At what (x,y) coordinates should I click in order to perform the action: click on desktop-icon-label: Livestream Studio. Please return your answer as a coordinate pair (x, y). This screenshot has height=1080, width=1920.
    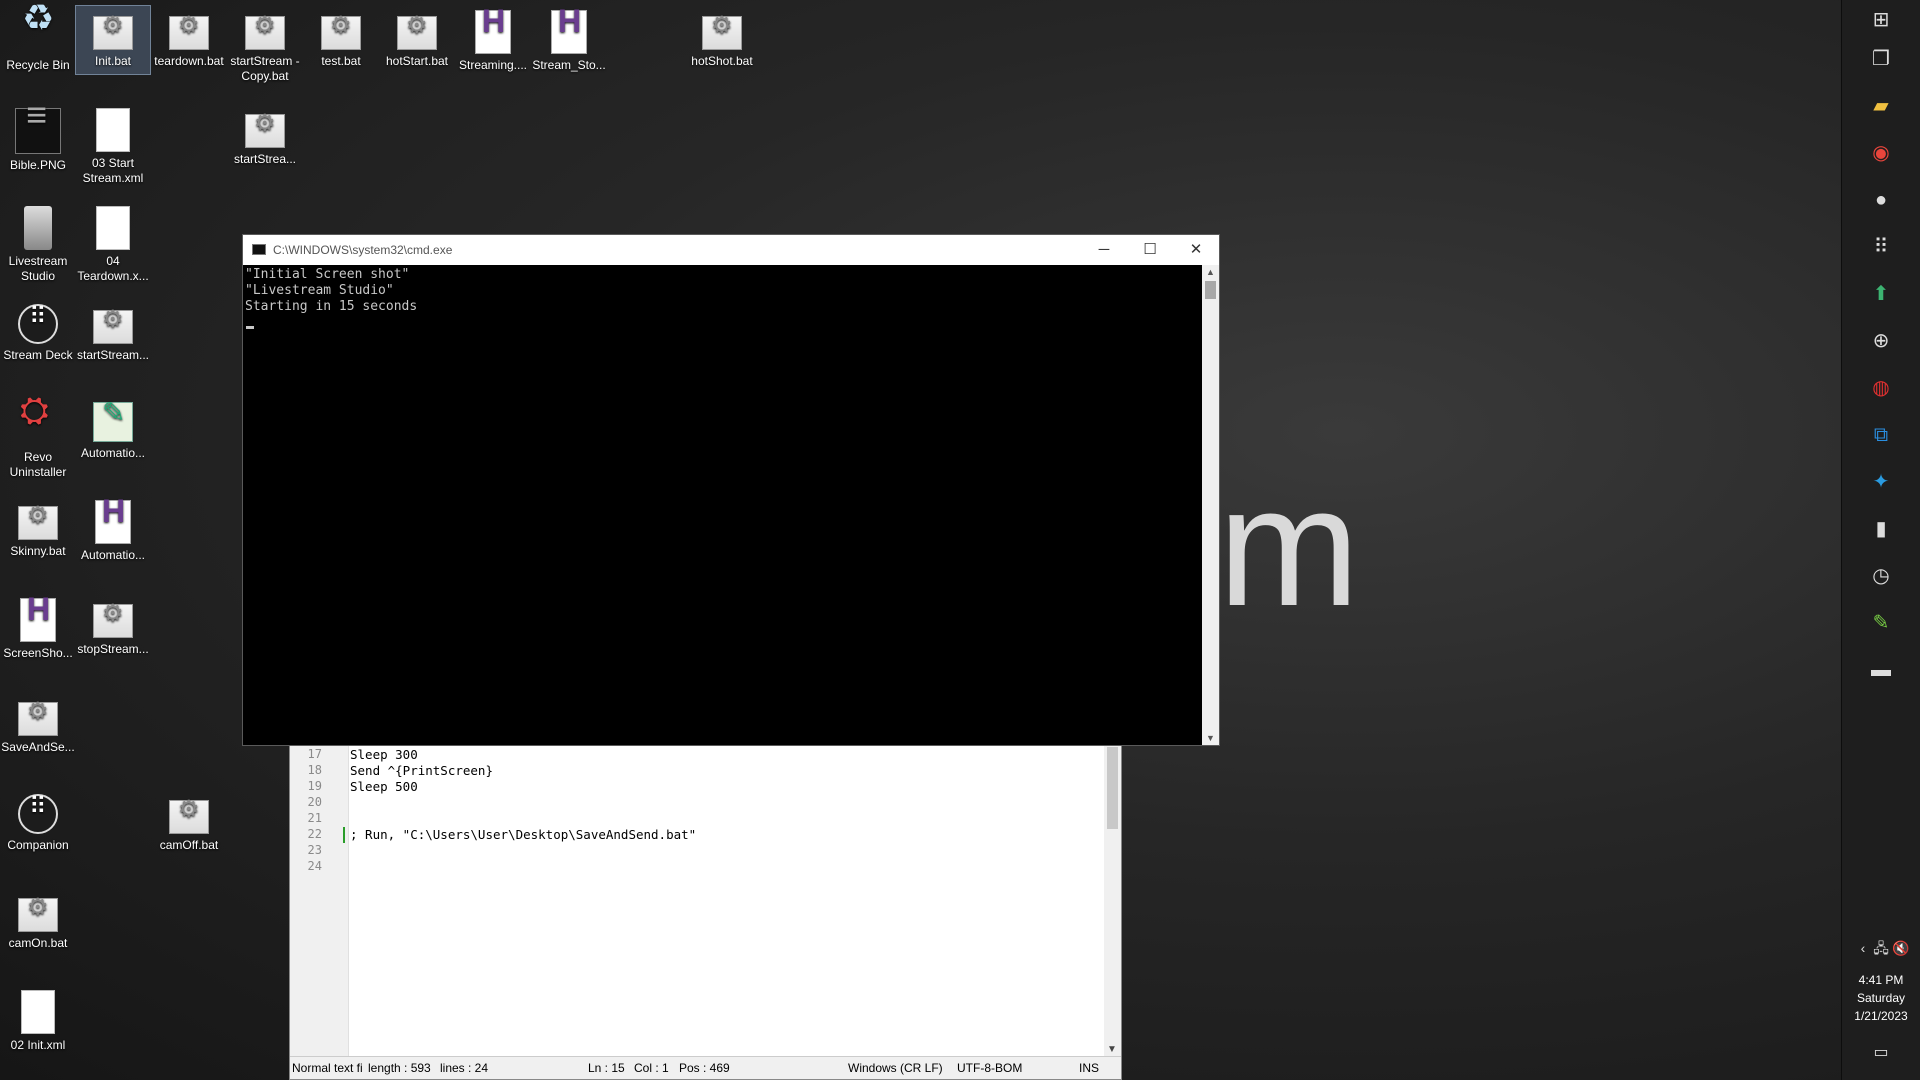
    Looking at the image, I should click on (38, 268).